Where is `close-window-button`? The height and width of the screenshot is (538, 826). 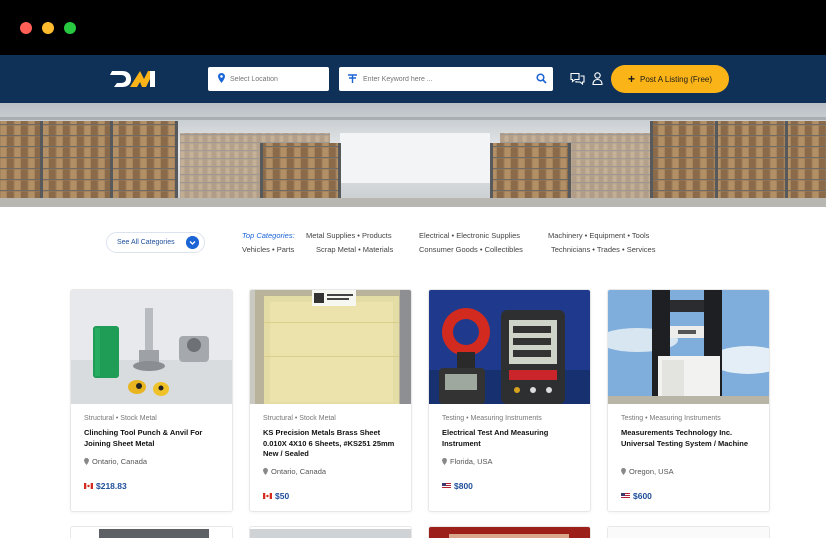
close-window-button is located at coordinates (26, 28).